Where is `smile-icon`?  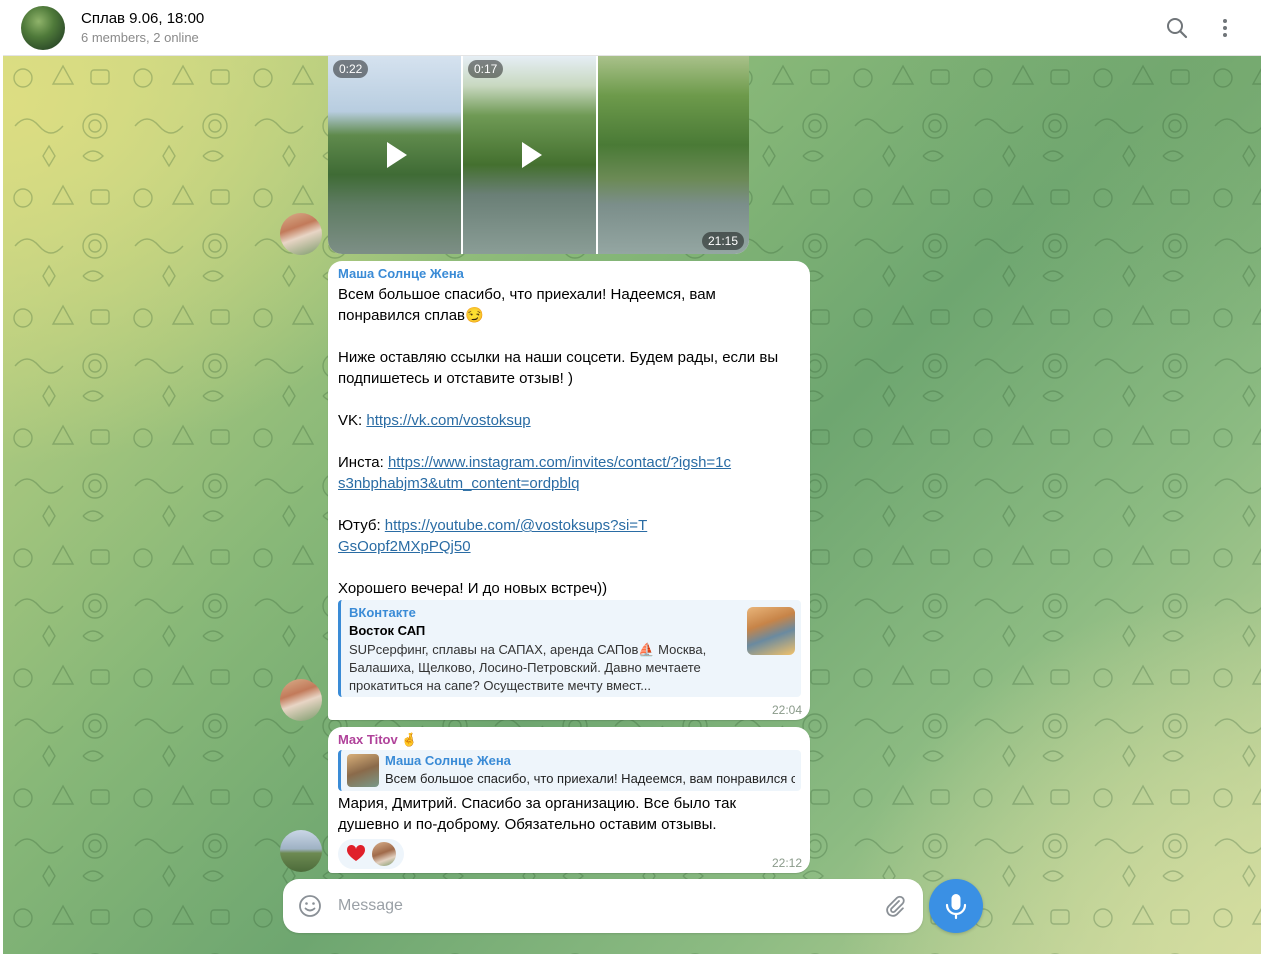
smile-icon is located at coordinates (310, 906).